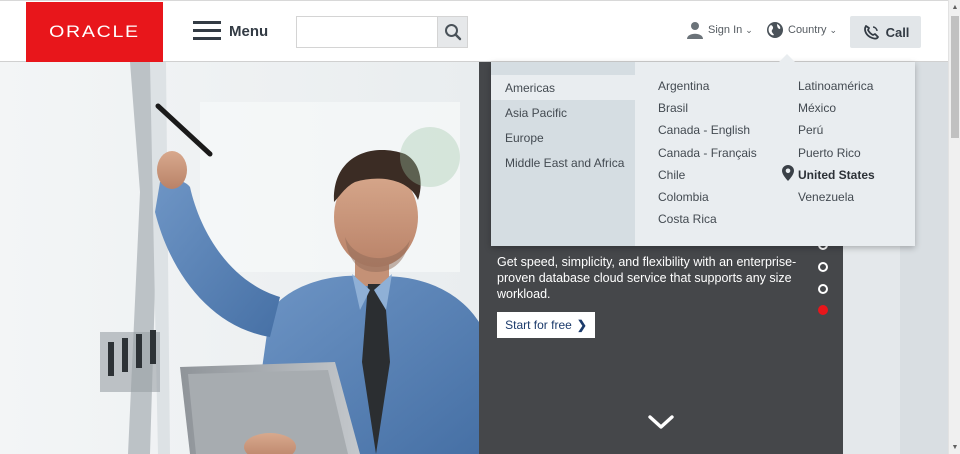  I want to click on country-mexico: México, so click(817, 108).